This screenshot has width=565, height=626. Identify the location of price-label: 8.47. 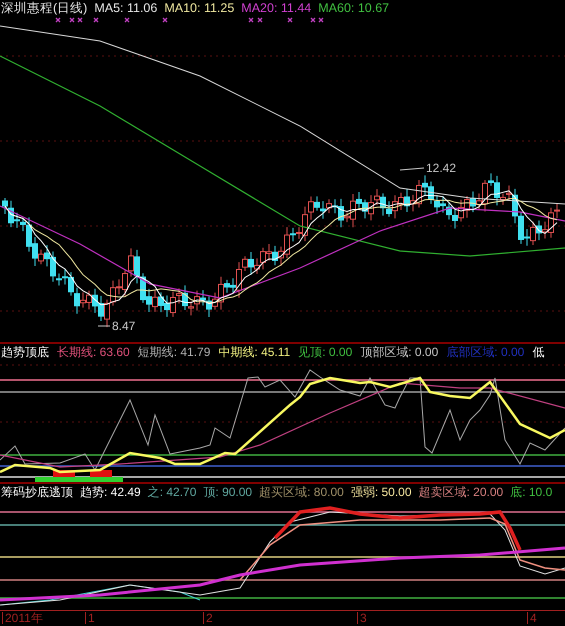
(124, 326).